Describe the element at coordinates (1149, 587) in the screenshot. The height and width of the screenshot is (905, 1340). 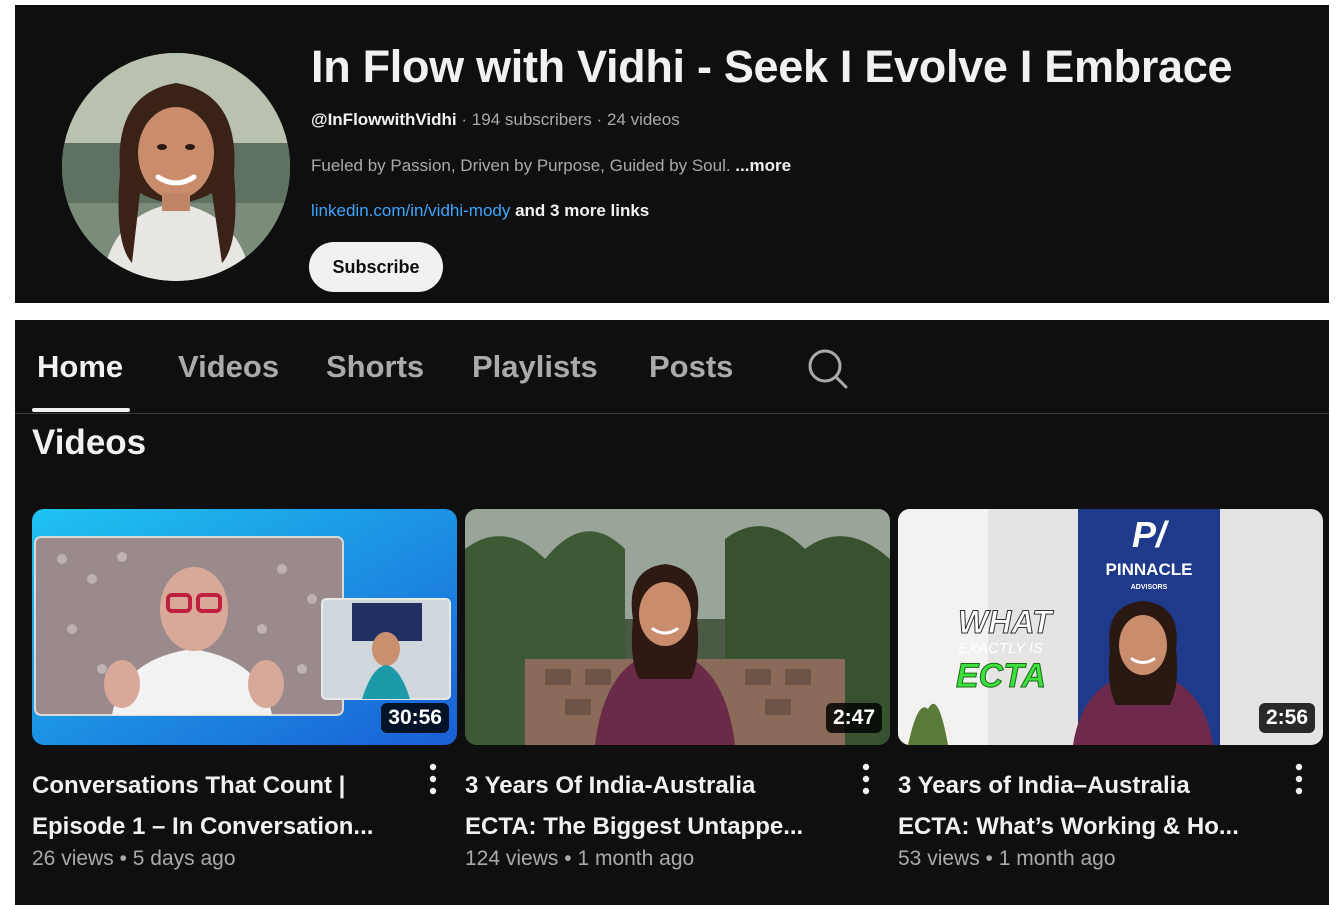
I see `thumb-brand-sub: ADVISORS` at that location.